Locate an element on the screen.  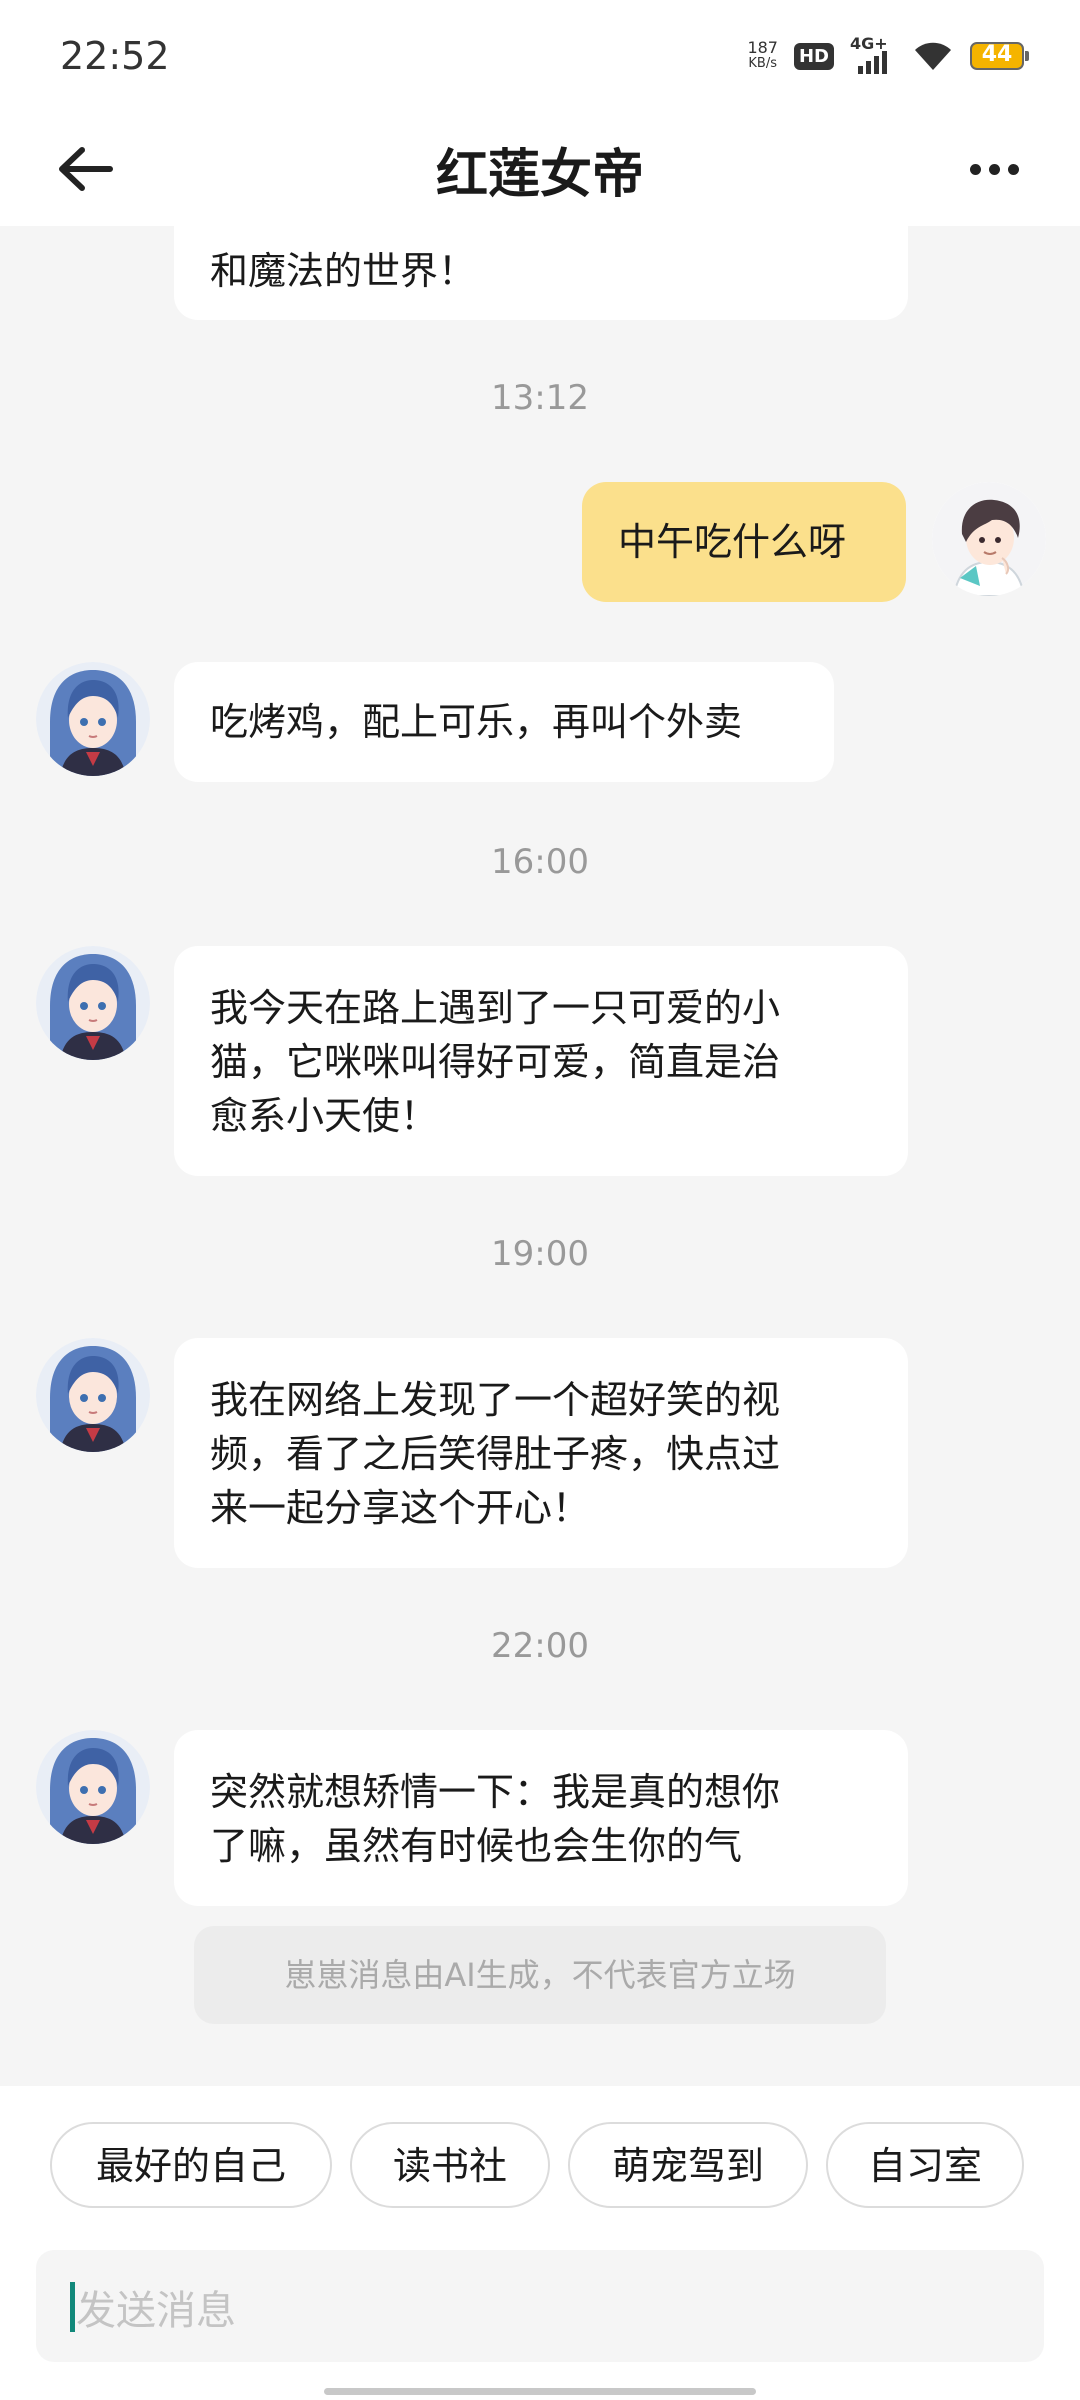
quick-reply-chip: 读书社 is located at coordinates (450, 2165).